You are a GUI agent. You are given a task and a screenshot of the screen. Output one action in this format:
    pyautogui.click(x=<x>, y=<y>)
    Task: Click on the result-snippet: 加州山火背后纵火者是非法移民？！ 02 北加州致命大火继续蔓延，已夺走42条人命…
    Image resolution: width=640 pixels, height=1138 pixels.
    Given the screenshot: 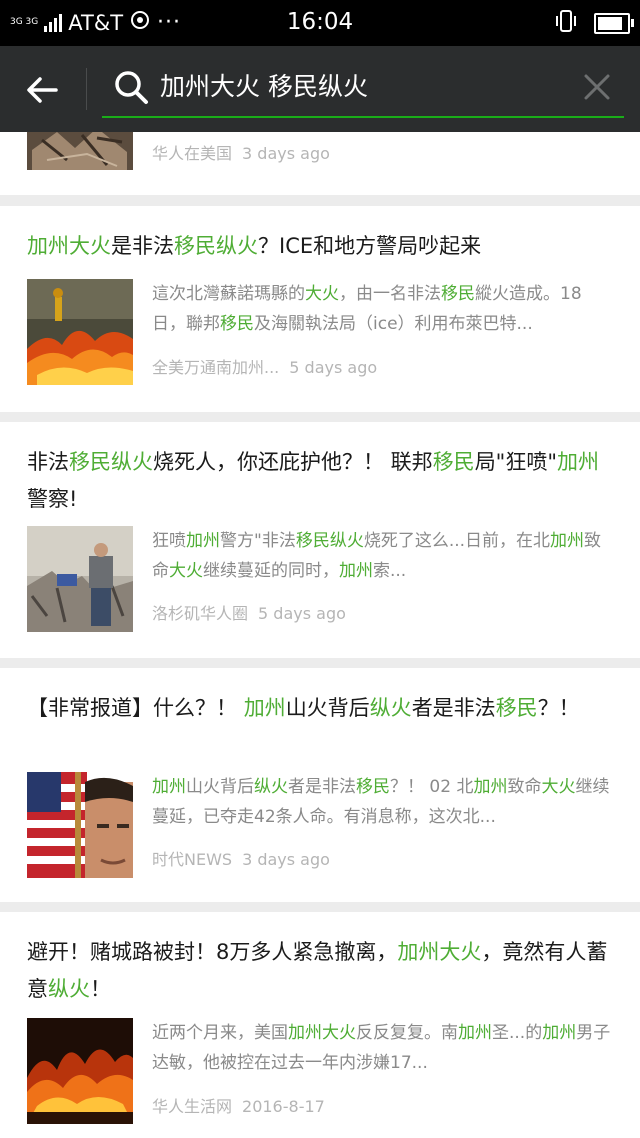 What is the action you would take?
    pyautogui.click(x=382, y=802)
    